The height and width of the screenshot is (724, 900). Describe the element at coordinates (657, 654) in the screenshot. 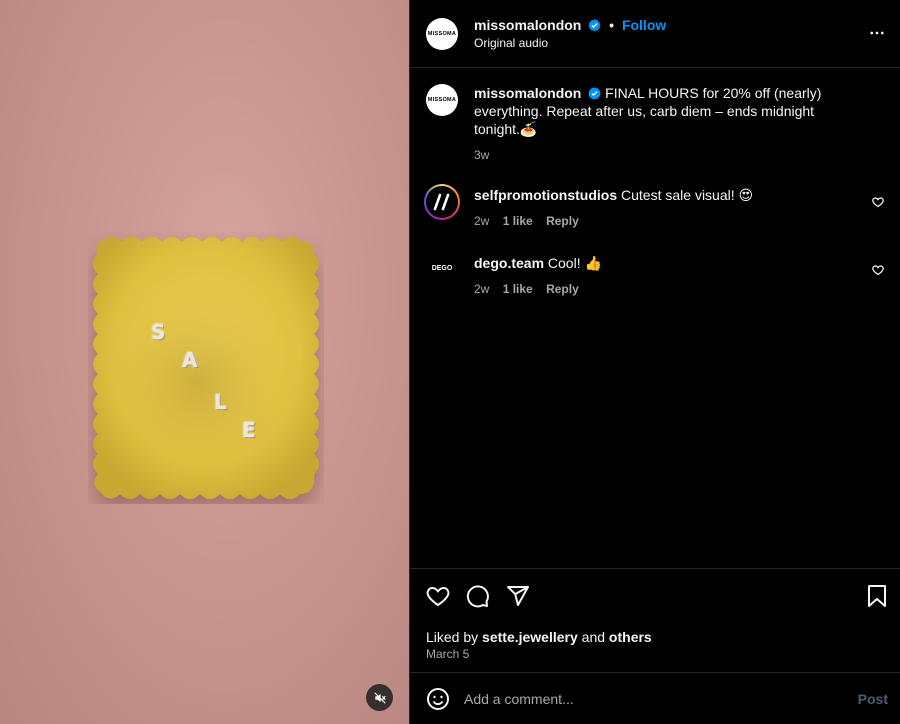

I see `post-date: March 5` at that location.